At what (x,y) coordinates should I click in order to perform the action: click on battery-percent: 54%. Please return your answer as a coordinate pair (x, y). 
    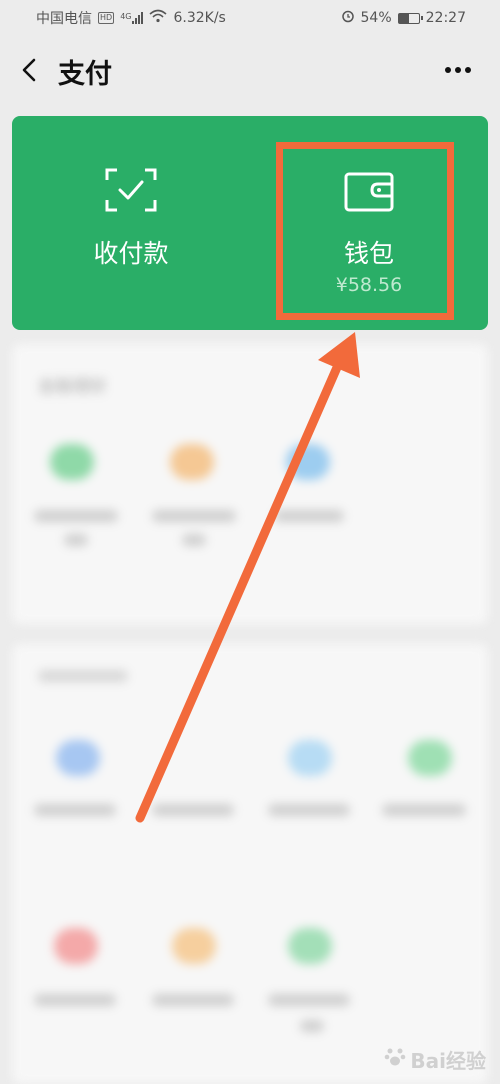
    Looking at the image, I should click on (376, 18).